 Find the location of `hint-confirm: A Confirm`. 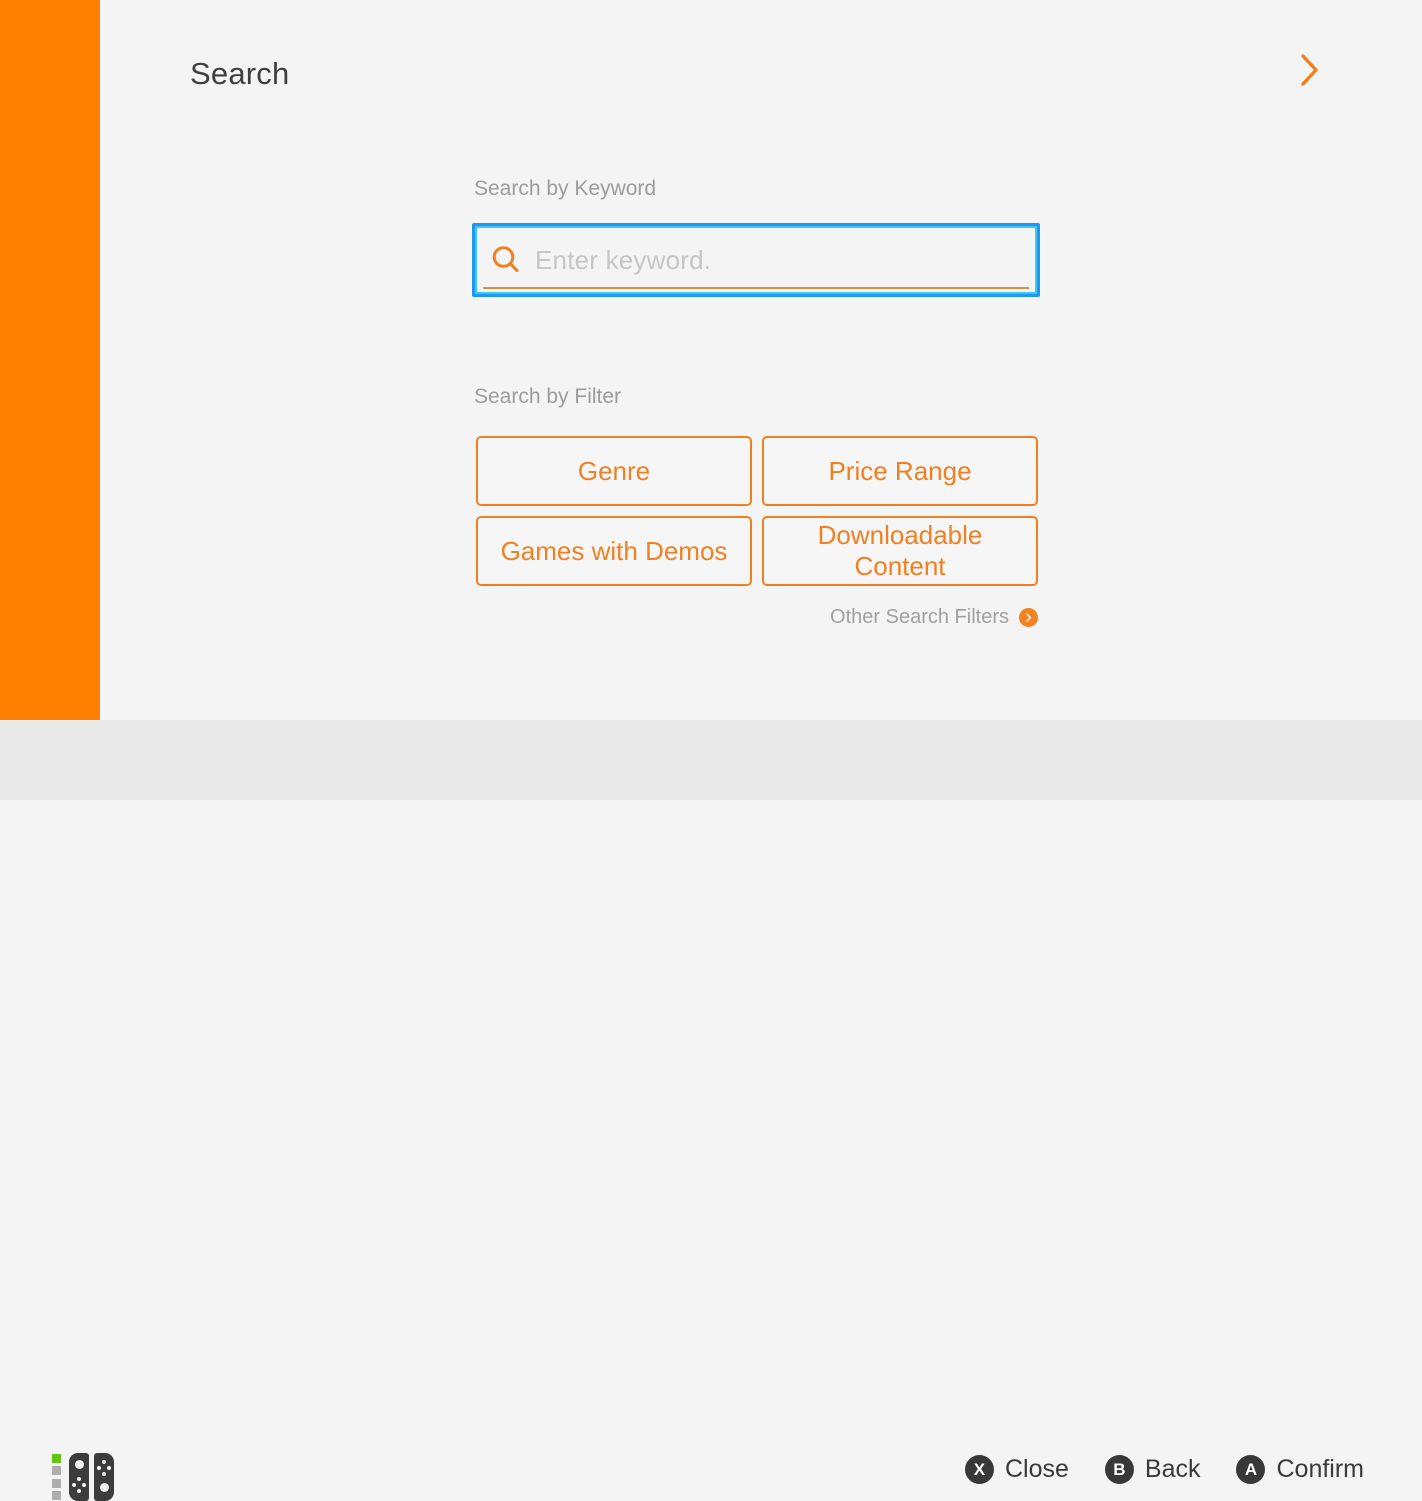

hint-confirm: A Confirm is located at coordinates (1300, 1469).